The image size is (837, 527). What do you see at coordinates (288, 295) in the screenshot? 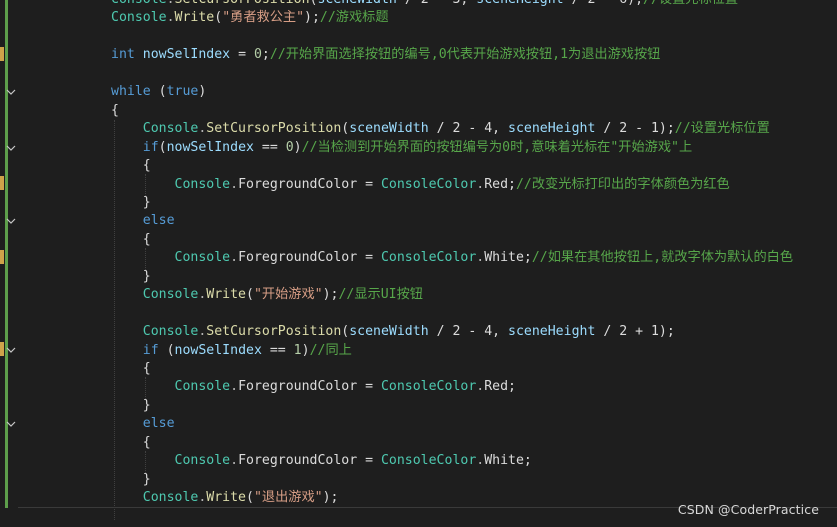
I see `code-token: "开始游戏"` at bounding box center [288, 295].